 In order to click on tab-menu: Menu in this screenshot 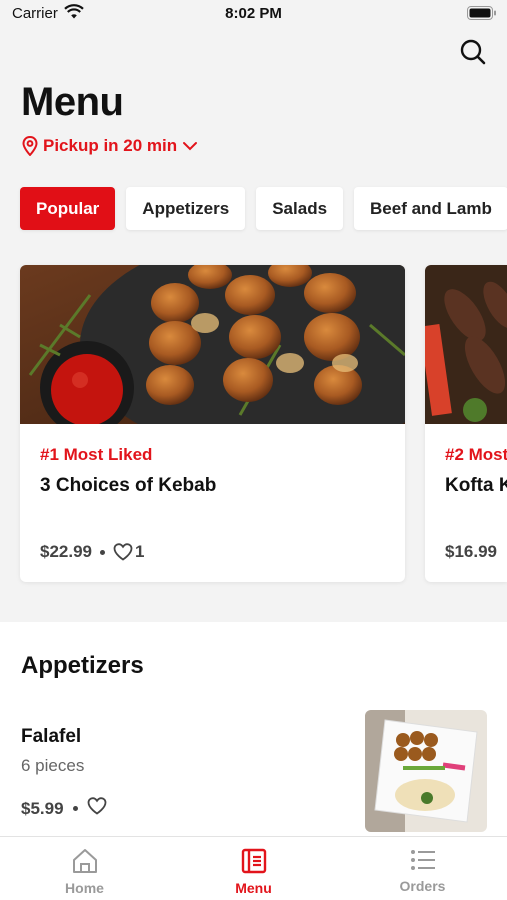, I will do `click(253, 868)`.